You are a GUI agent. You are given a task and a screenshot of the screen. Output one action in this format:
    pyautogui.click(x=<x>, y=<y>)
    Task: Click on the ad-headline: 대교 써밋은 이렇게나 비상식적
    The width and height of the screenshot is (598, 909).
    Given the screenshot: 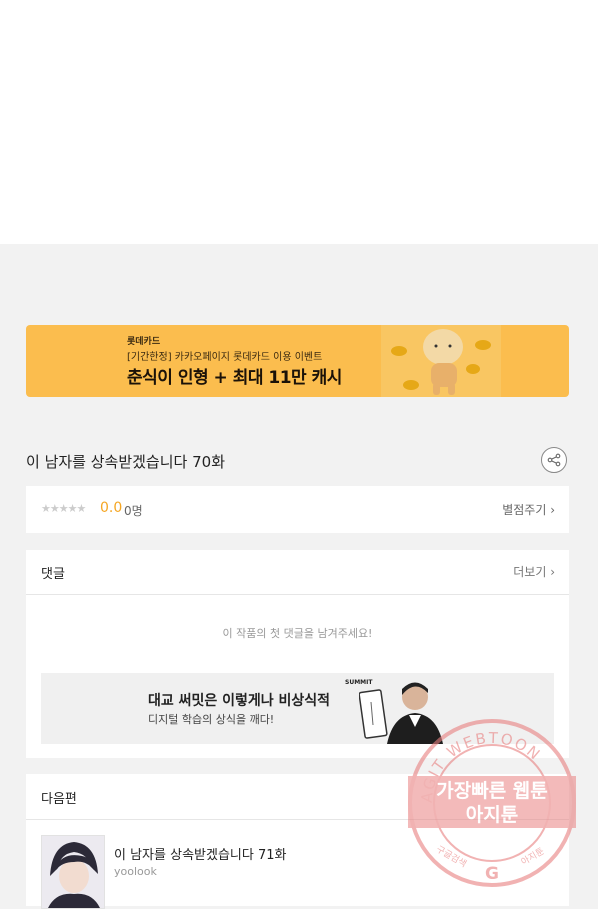 What is the action you would take?
    pyautogui.click(x=239, y=701)
    